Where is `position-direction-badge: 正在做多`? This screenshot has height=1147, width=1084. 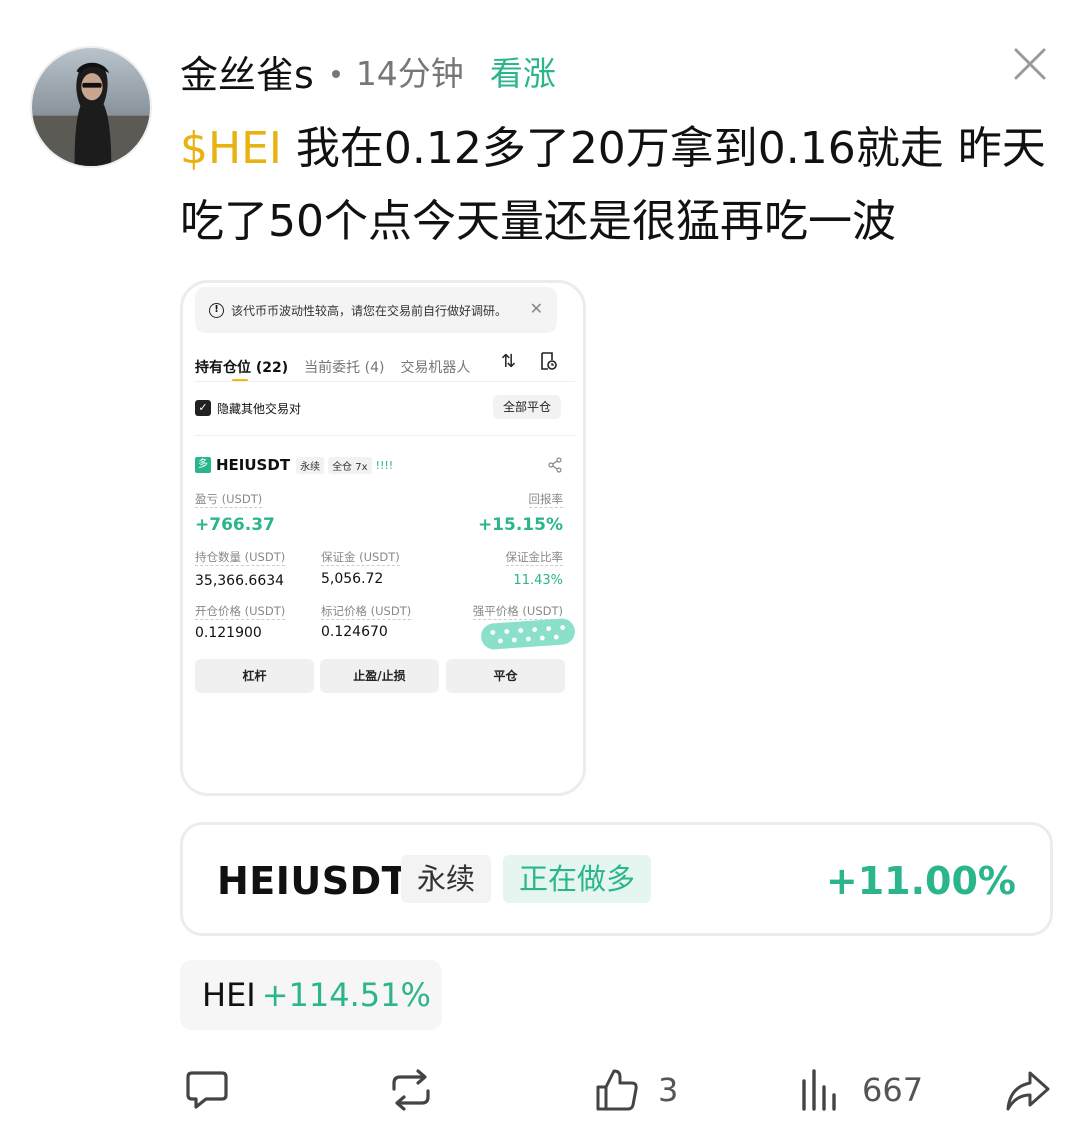 position-direction-badge: 正在做多 is located at coordinates (577, 879).